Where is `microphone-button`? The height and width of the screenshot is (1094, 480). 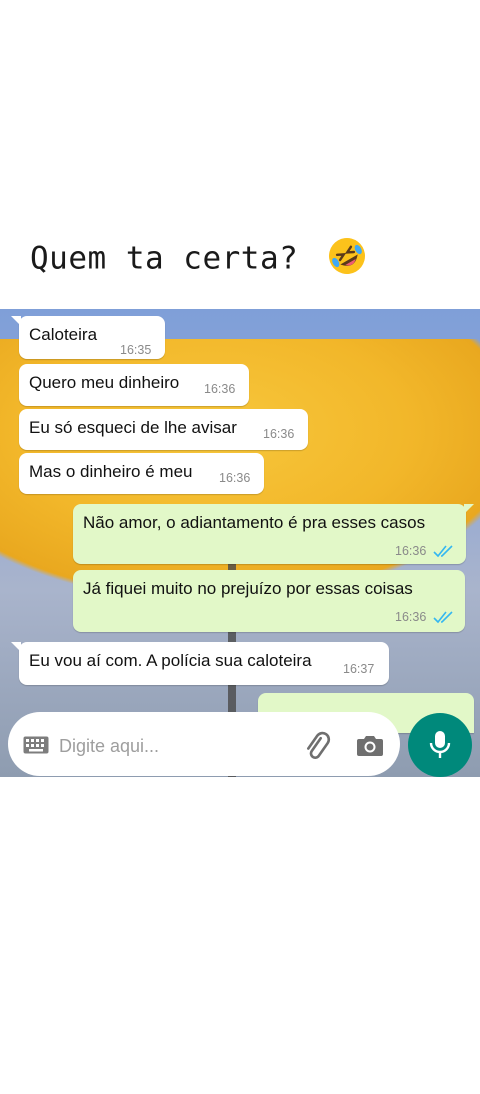 microphone-button is located at coordinates (440, 745).